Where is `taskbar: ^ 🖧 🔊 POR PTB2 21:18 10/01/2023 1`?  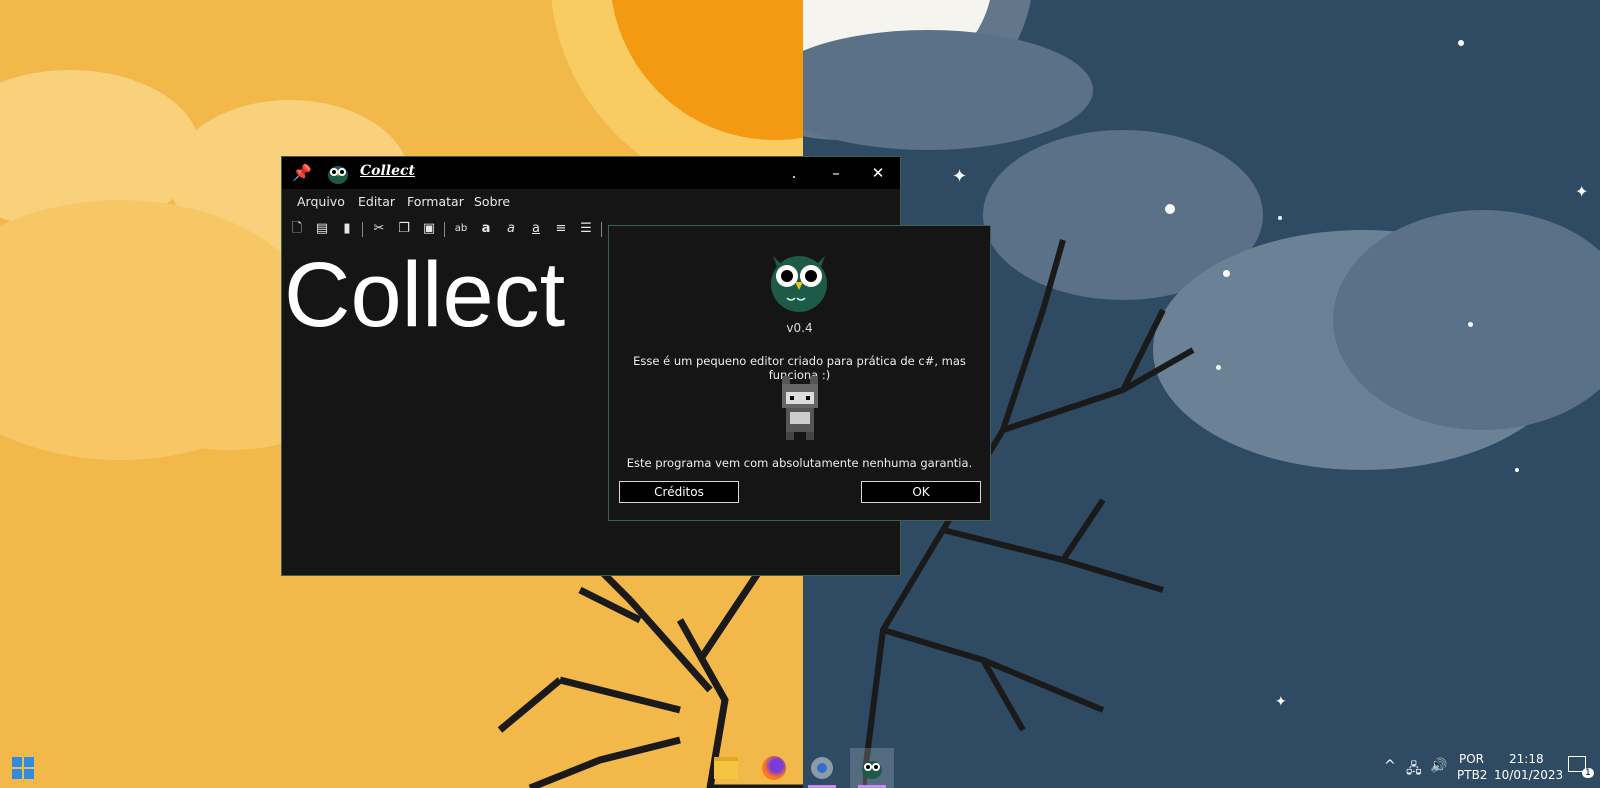 taskbar: ^ 🖧 🔊 POR PTB2 21:18 10/01/2023 1 is located at coordinates (800, 768).